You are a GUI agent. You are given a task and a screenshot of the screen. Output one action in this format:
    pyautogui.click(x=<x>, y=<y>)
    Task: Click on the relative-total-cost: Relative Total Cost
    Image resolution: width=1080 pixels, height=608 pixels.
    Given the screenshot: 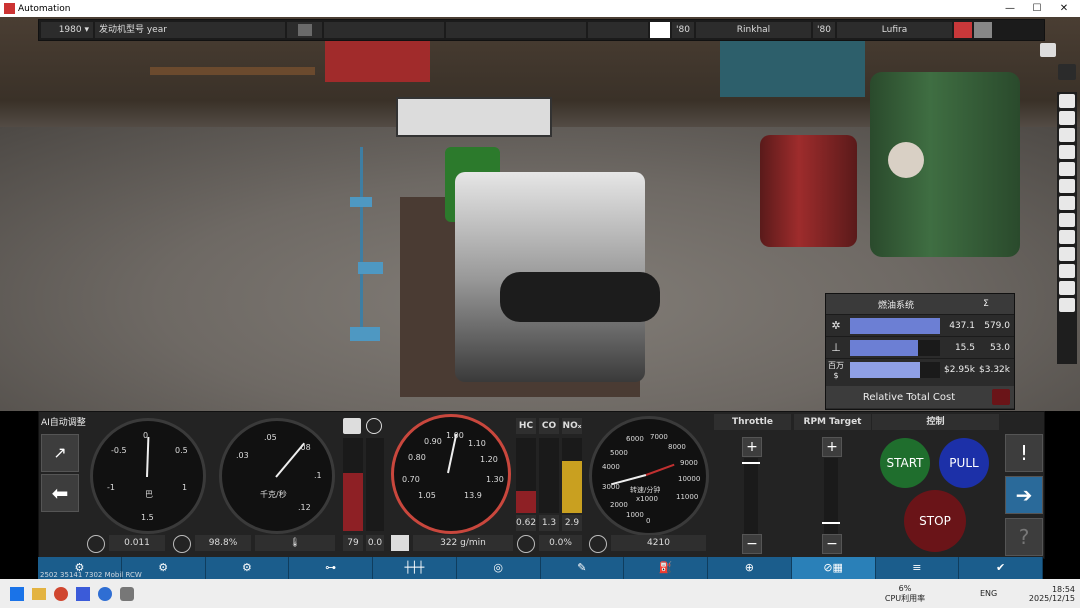 What is the action you would take?
    pyautogui.click(x=920, y=397)
    